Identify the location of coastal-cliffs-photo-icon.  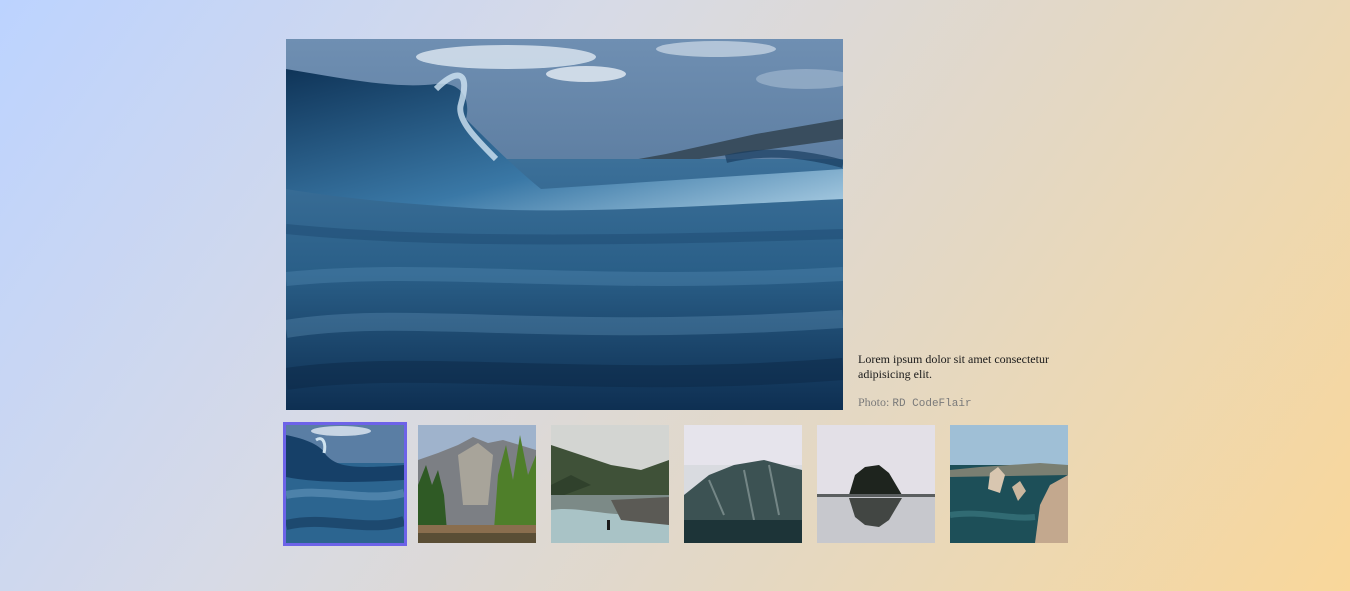
(1009, 484).